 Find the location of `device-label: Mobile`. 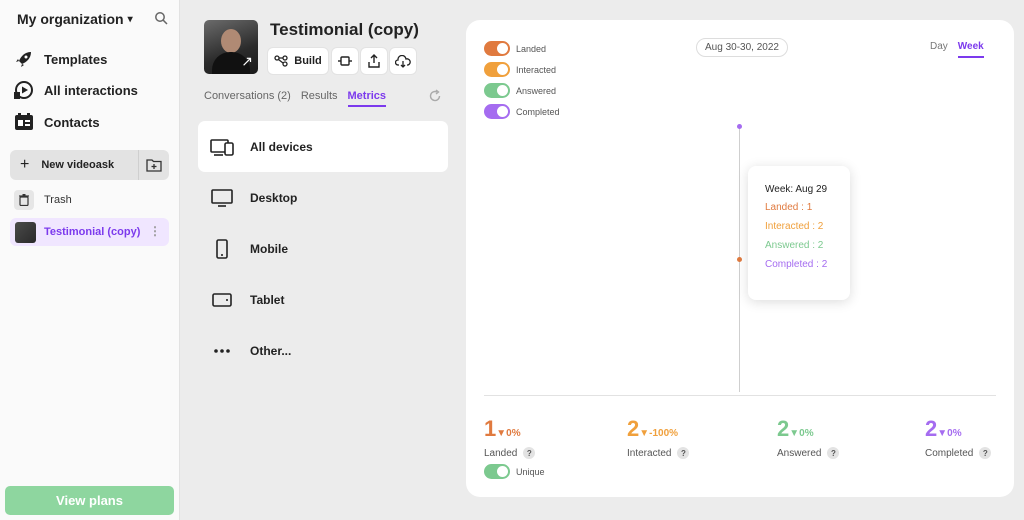

device-label: Mobile is located at coordinates (269, 248).